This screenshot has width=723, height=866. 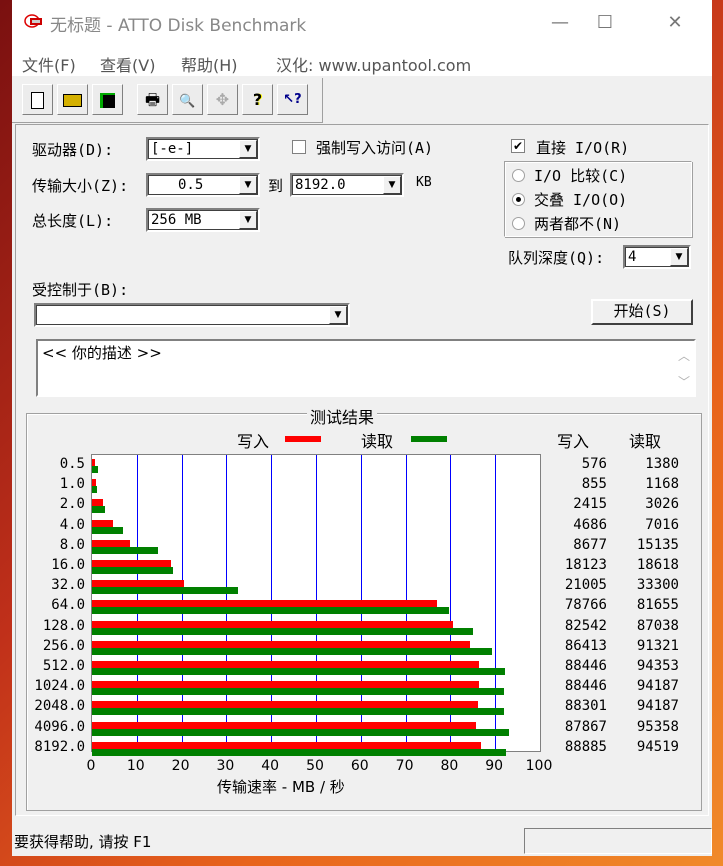 I want to click on value-read: 7016, so click(x=662, y=524).